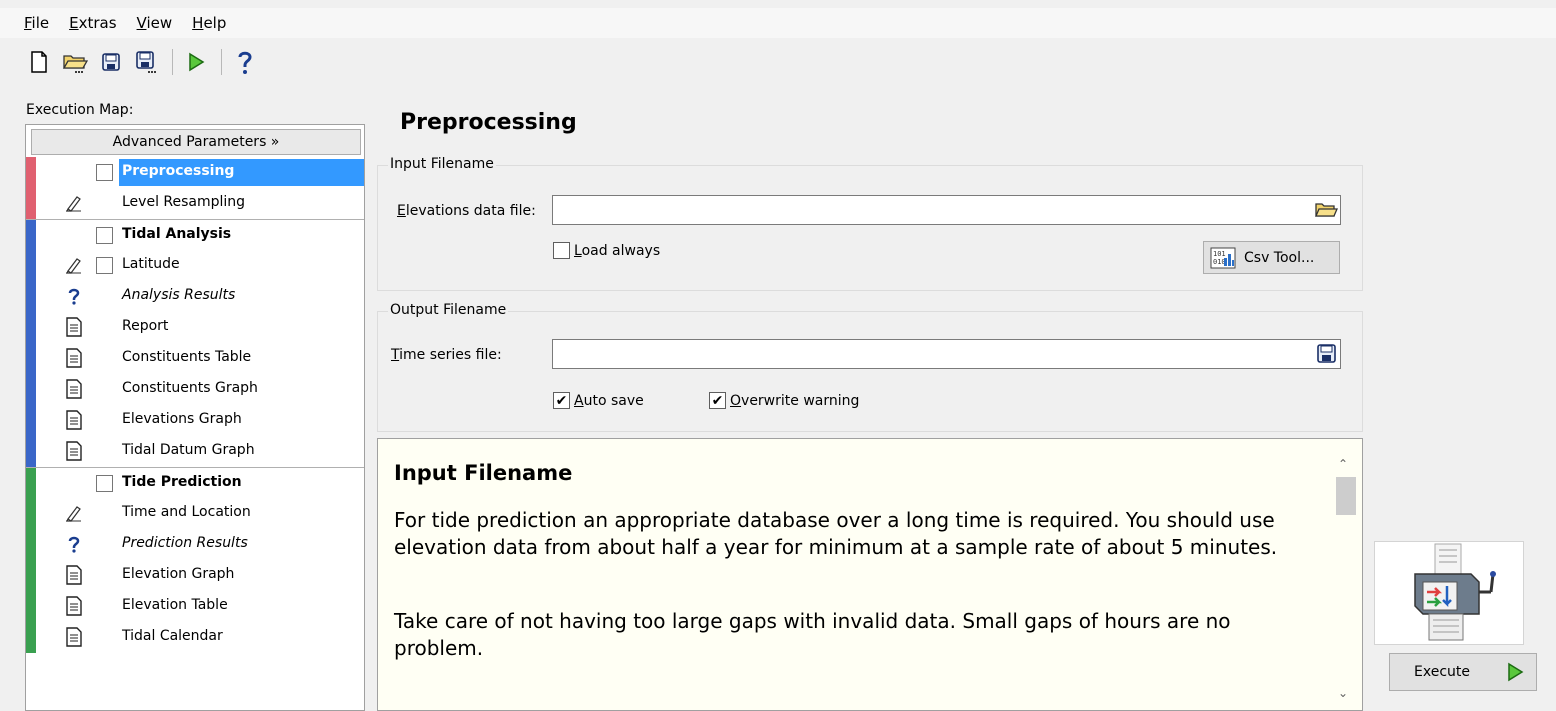 The image size is (1556, 711). Describe the element at coordinates (179, 295) in the screenshot. I see `execution-map-item-label: Analysis Results` at that location.